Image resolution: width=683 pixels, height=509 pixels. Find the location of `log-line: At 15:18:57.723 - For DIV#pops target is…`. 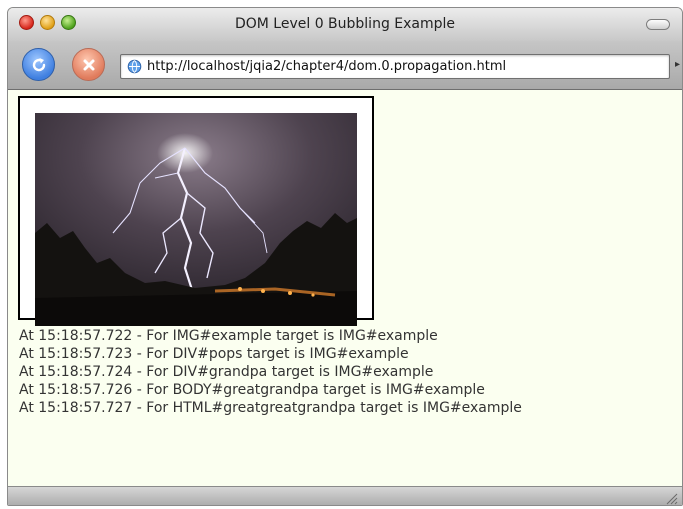

log-line: At 15:18:57.723 - For DIV#pops target is… is located at coordinates (214, 354).